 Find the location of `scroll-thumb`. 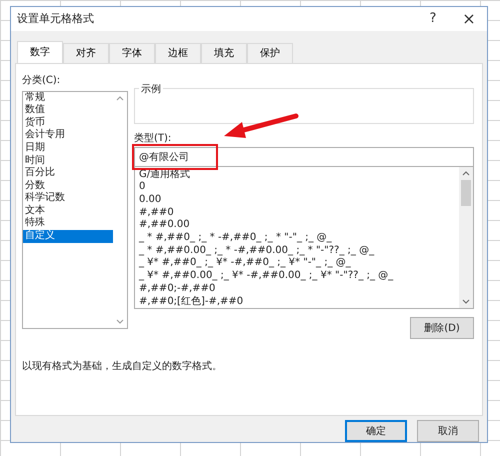

scroll-thumb is located at coordinates (466, 193).